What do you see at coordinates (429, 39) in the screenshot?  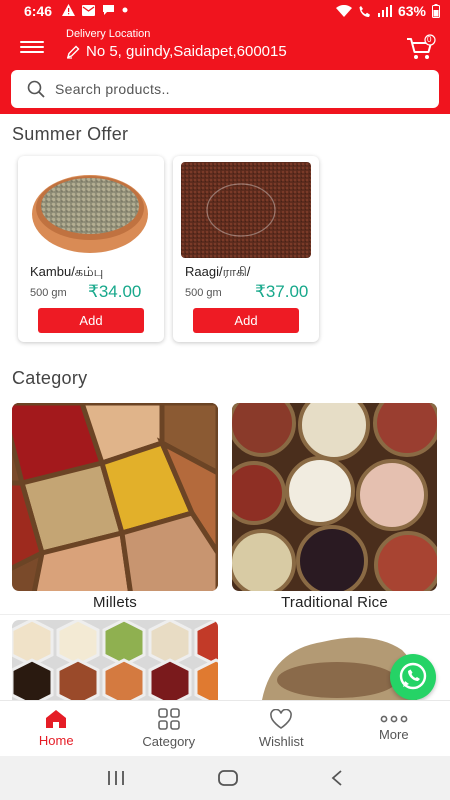 I see `cart-count: 0` at bounding box center [429, 39].